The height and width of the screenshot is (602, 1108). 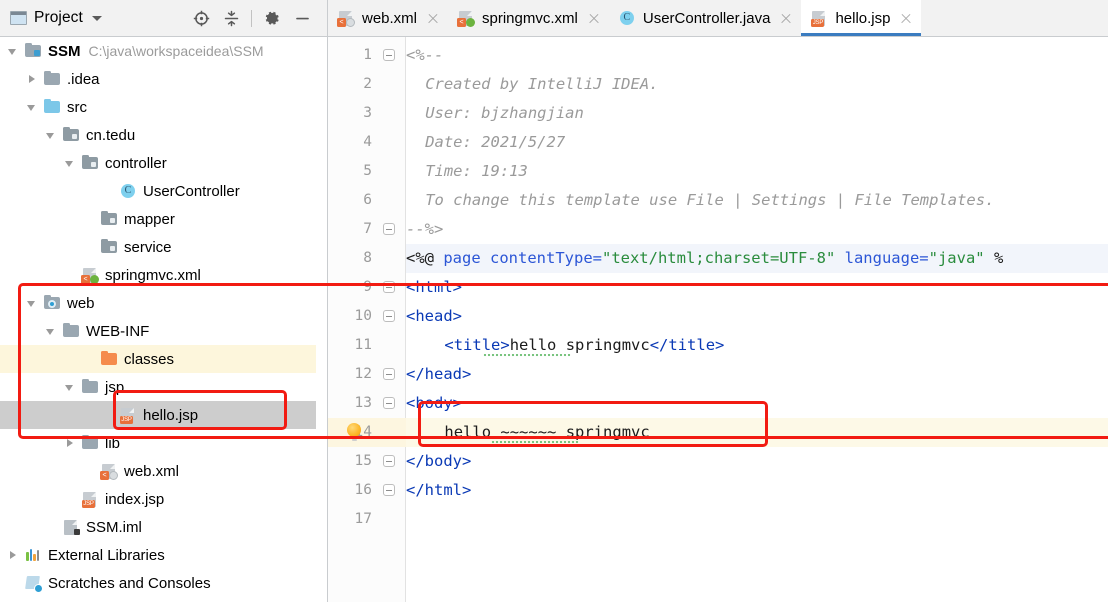 I want to click on tree-node-usercontroller: C UserController, so click(x=158, y=191).